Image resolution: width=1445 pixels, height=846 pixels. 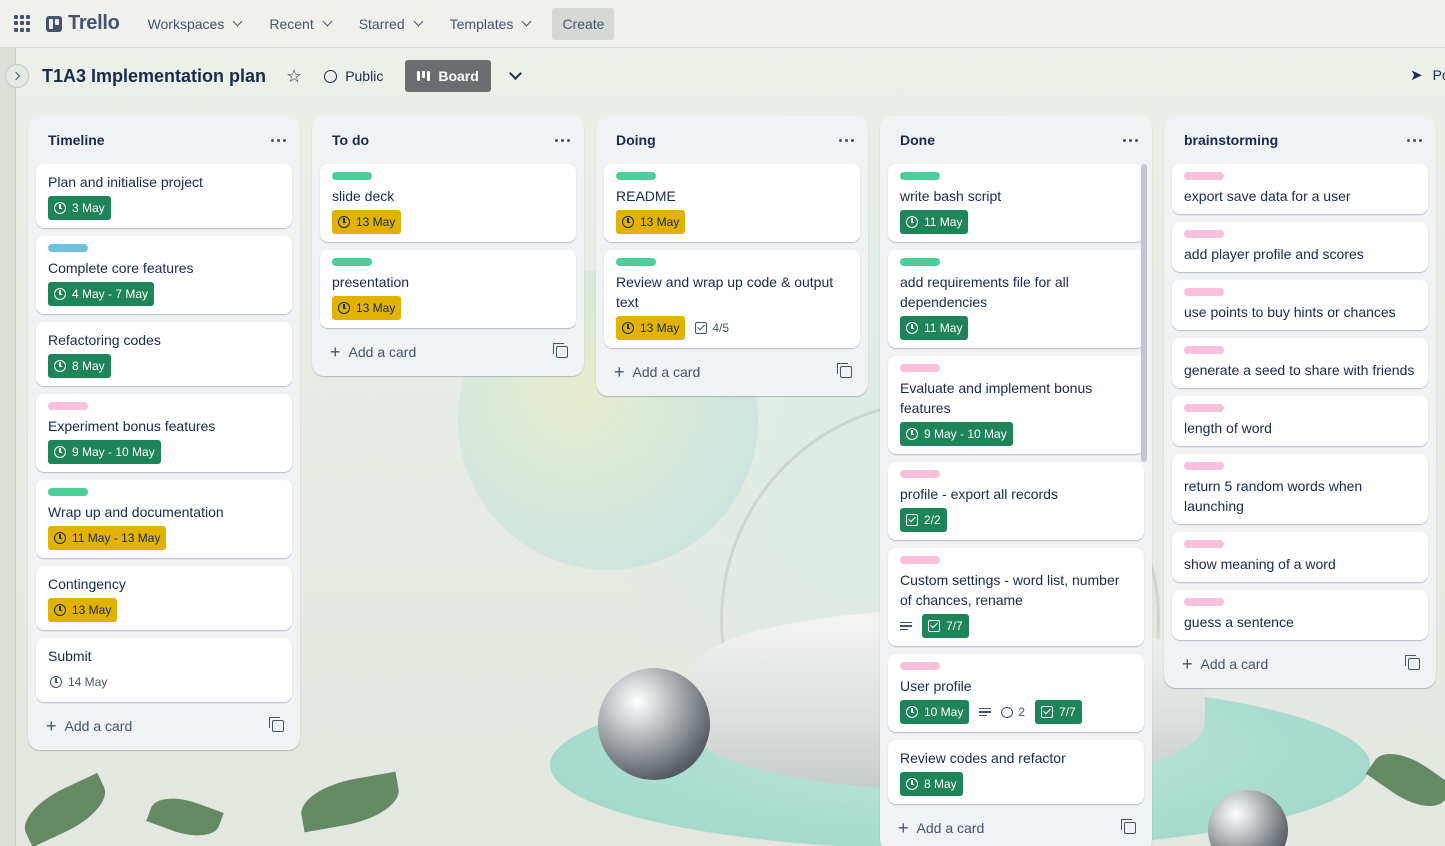 What do you see at coordinates (164, 598) in the screenshot?
I see `card: Contingency 13 May` at bounding box center [164, 598].